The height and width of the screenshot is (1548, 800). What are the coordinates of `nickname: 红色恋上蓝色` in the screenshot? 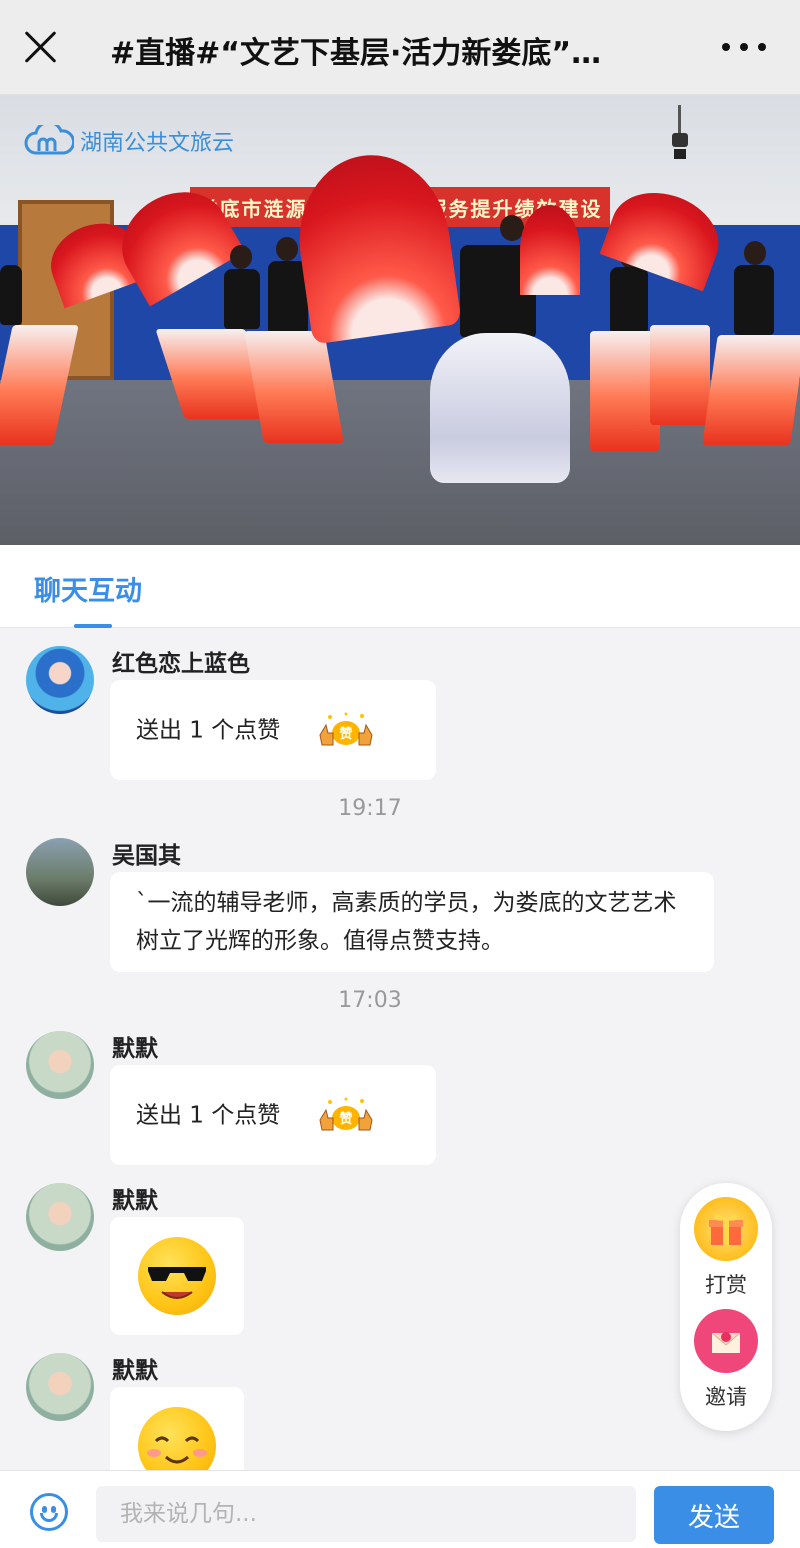 It's located at (181, 664).